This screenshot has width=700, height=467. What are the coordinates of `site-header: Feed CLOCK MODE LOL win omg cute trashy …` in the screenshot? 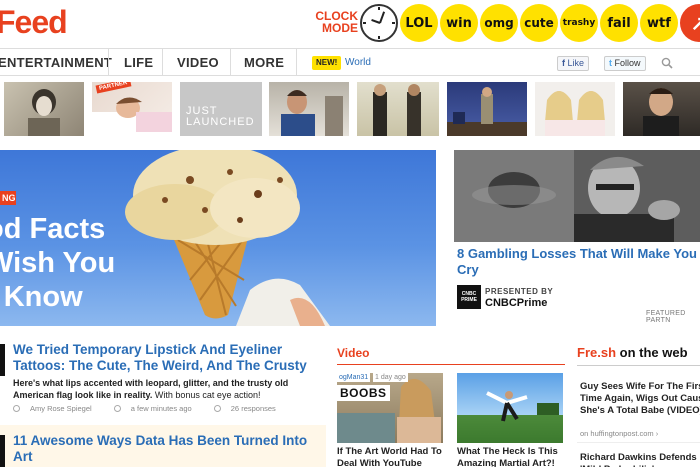 It's located at (350, 24).